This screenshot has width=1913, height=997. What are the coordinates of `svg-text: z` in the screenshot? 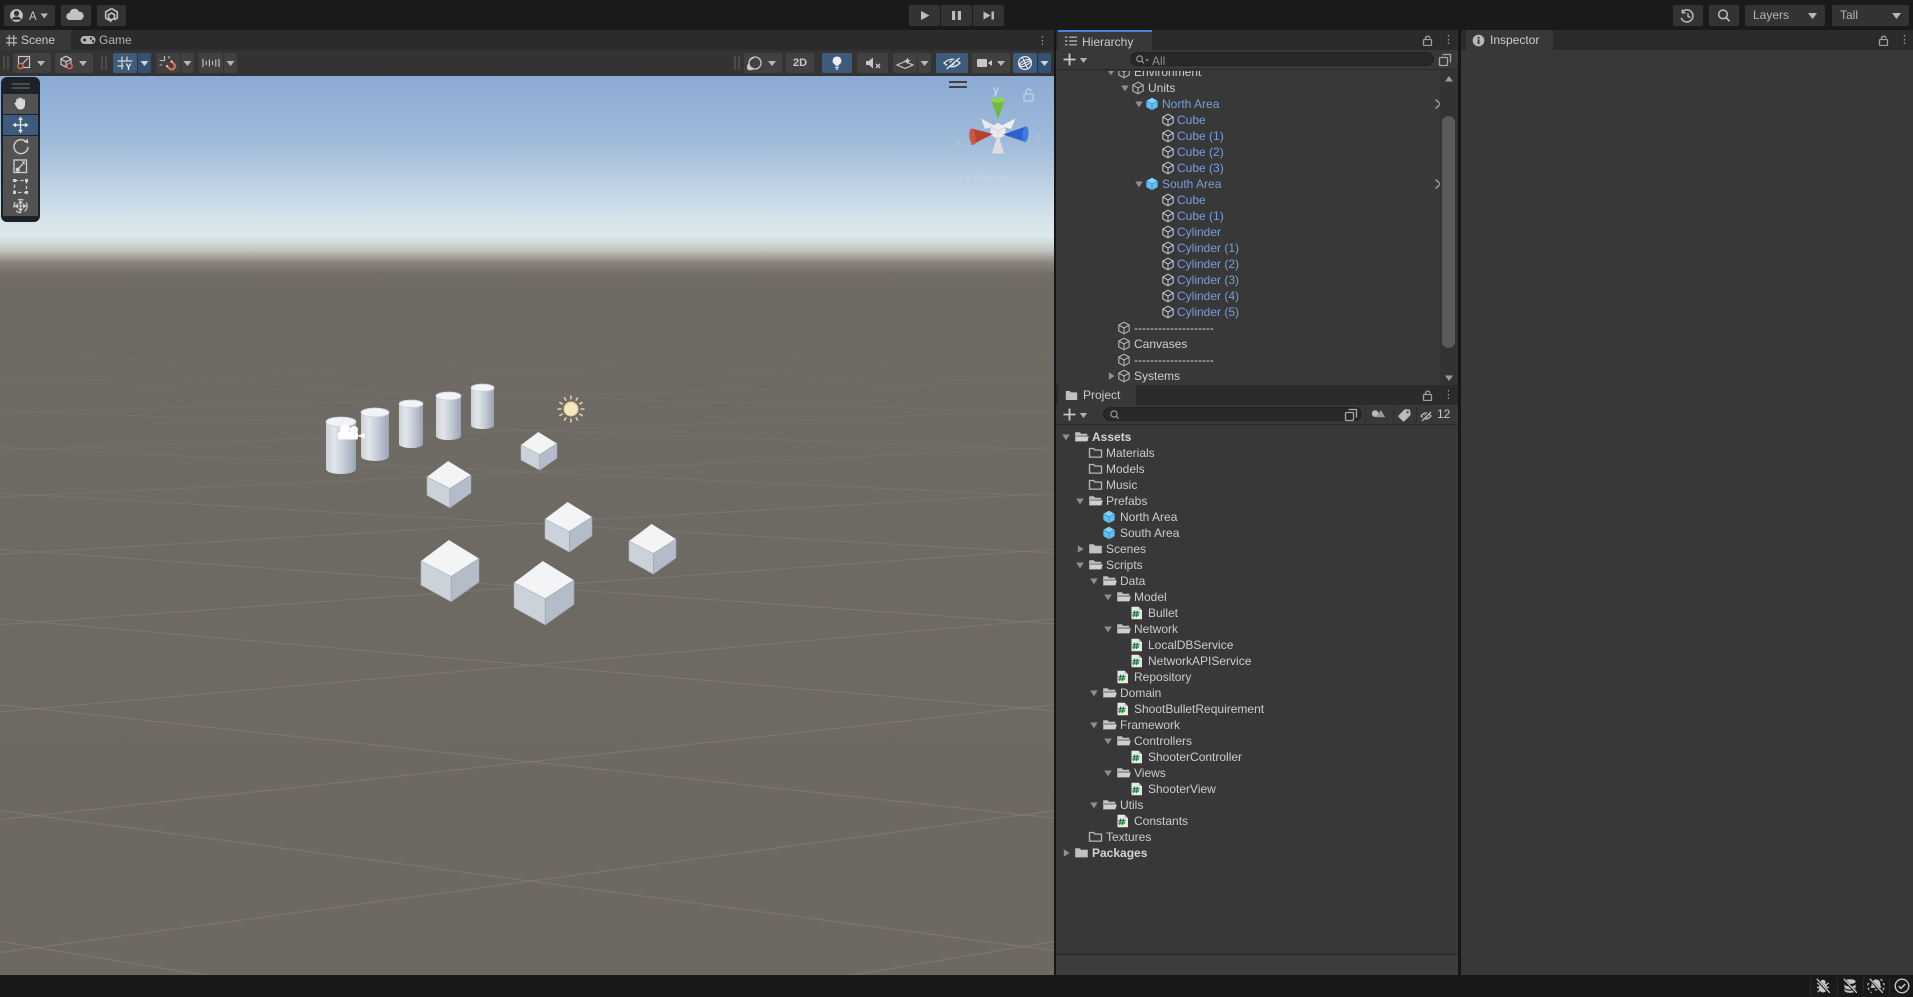 It's located at (1039, 138).